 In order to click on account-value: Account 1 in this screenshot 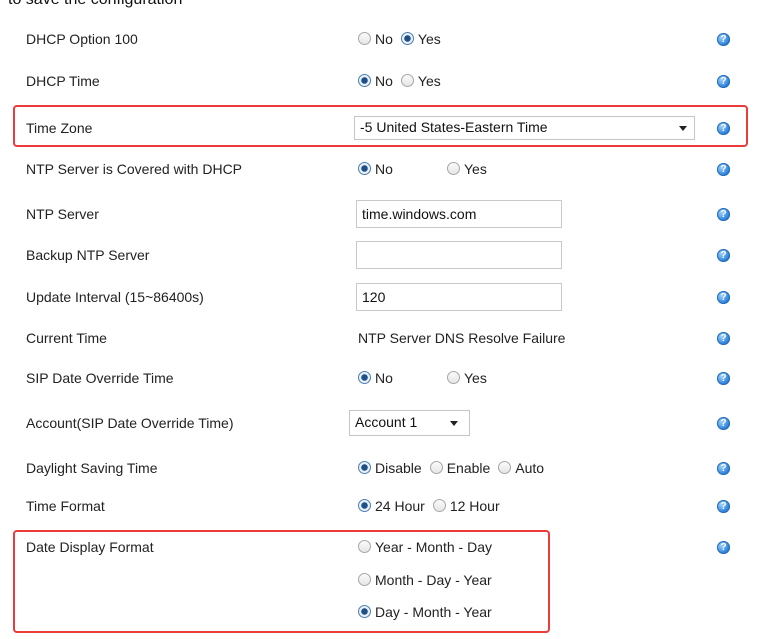, I will do `click(386, 422)`.